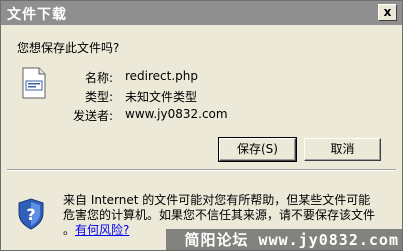 This screenshot has width=403, height=251. Describe the element at coordinates (102, 230) in the screenshot. I see `what-is-risk-link: 有何风险?` at that location.